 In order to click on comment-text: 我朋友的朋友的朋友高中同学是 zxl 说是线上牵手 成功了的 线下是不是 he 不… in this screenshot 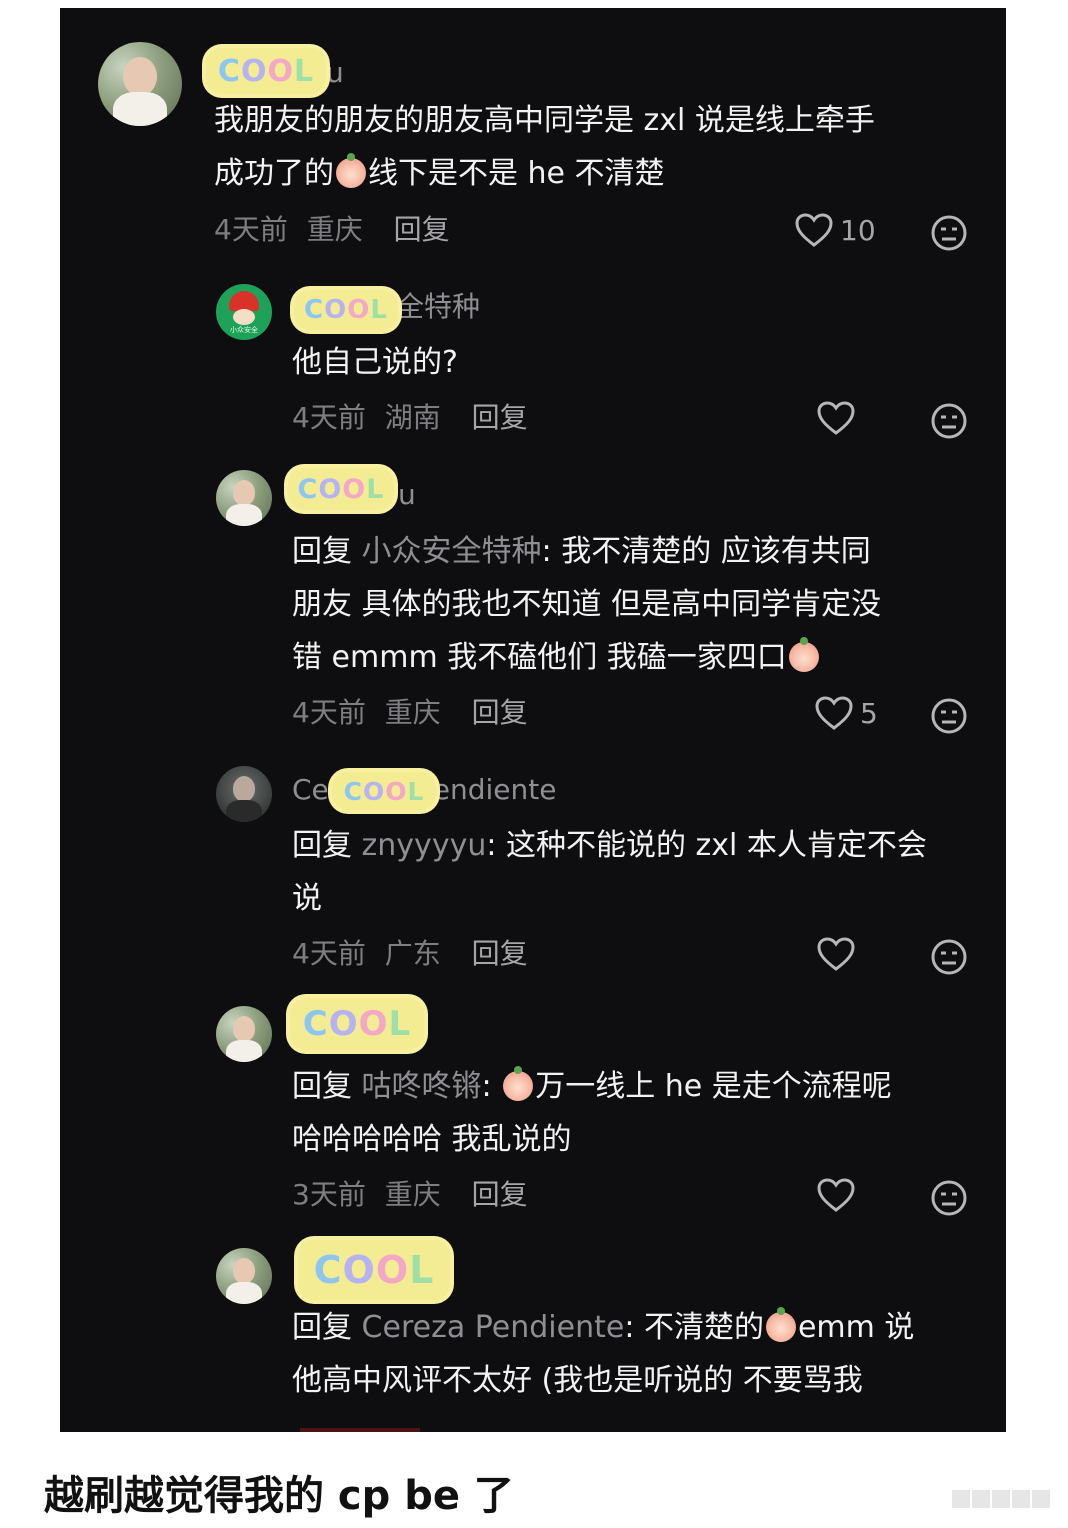, I will do `click(544, 147)`.